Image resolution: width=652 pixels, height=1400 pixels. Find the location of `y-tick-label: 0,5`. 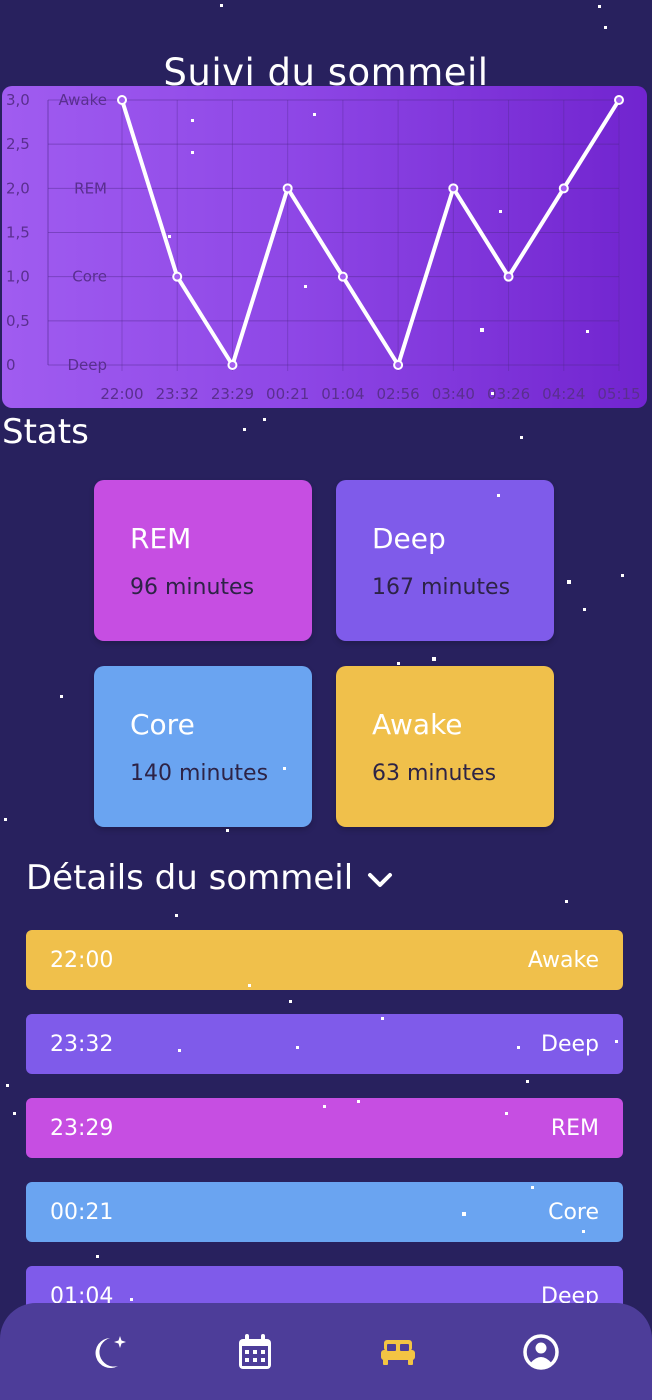

y-tick-label: 0,5 is located at coordinates (18, 321).